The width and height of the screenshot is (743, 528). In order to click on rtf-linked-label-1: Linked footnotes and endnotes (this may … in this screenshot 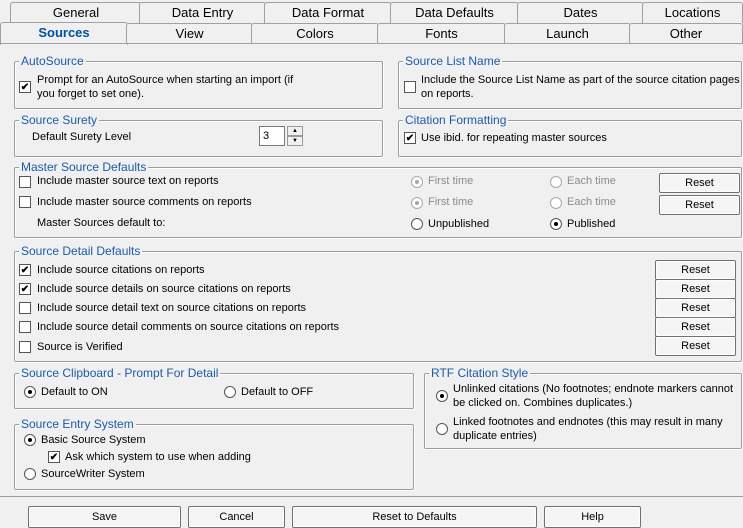, I will do `click(588, 422)`.